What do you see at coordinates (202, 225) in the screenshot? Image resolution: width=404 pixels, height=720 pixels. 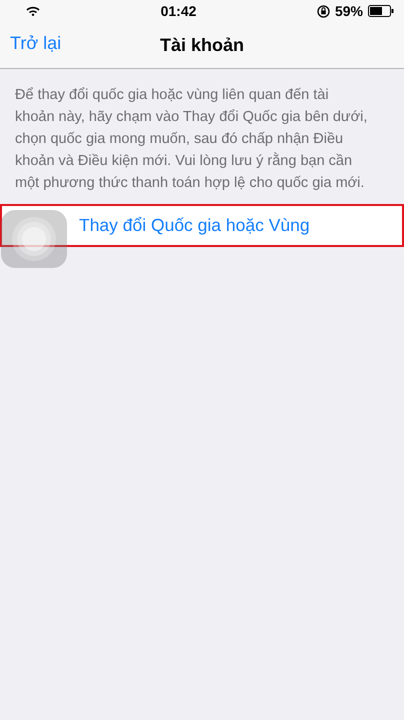 I see `change-country-button: Thay đổi Quốc gia hoặc Vùng` at bounding box center [202, 225].